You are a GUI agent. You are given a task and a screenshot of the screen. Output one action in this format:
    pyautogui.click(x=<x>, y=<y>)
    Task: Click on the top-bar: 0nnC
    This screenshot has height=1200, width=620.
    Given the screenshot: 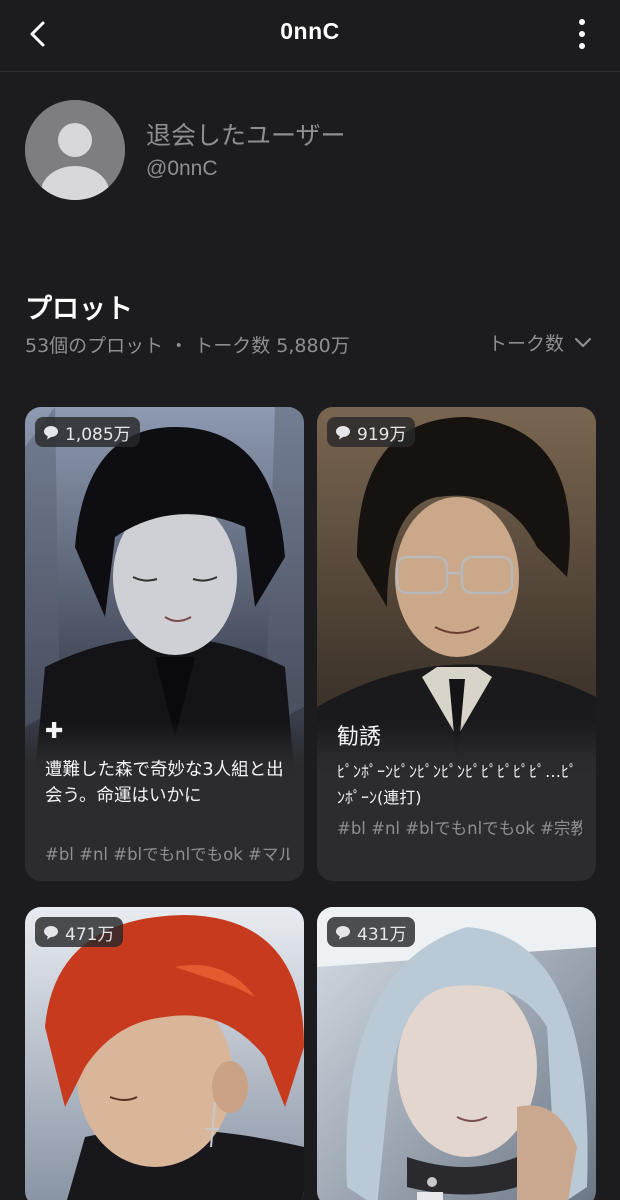 What is the action you would take?
    pyautogui.click(x=310, y=36)
    